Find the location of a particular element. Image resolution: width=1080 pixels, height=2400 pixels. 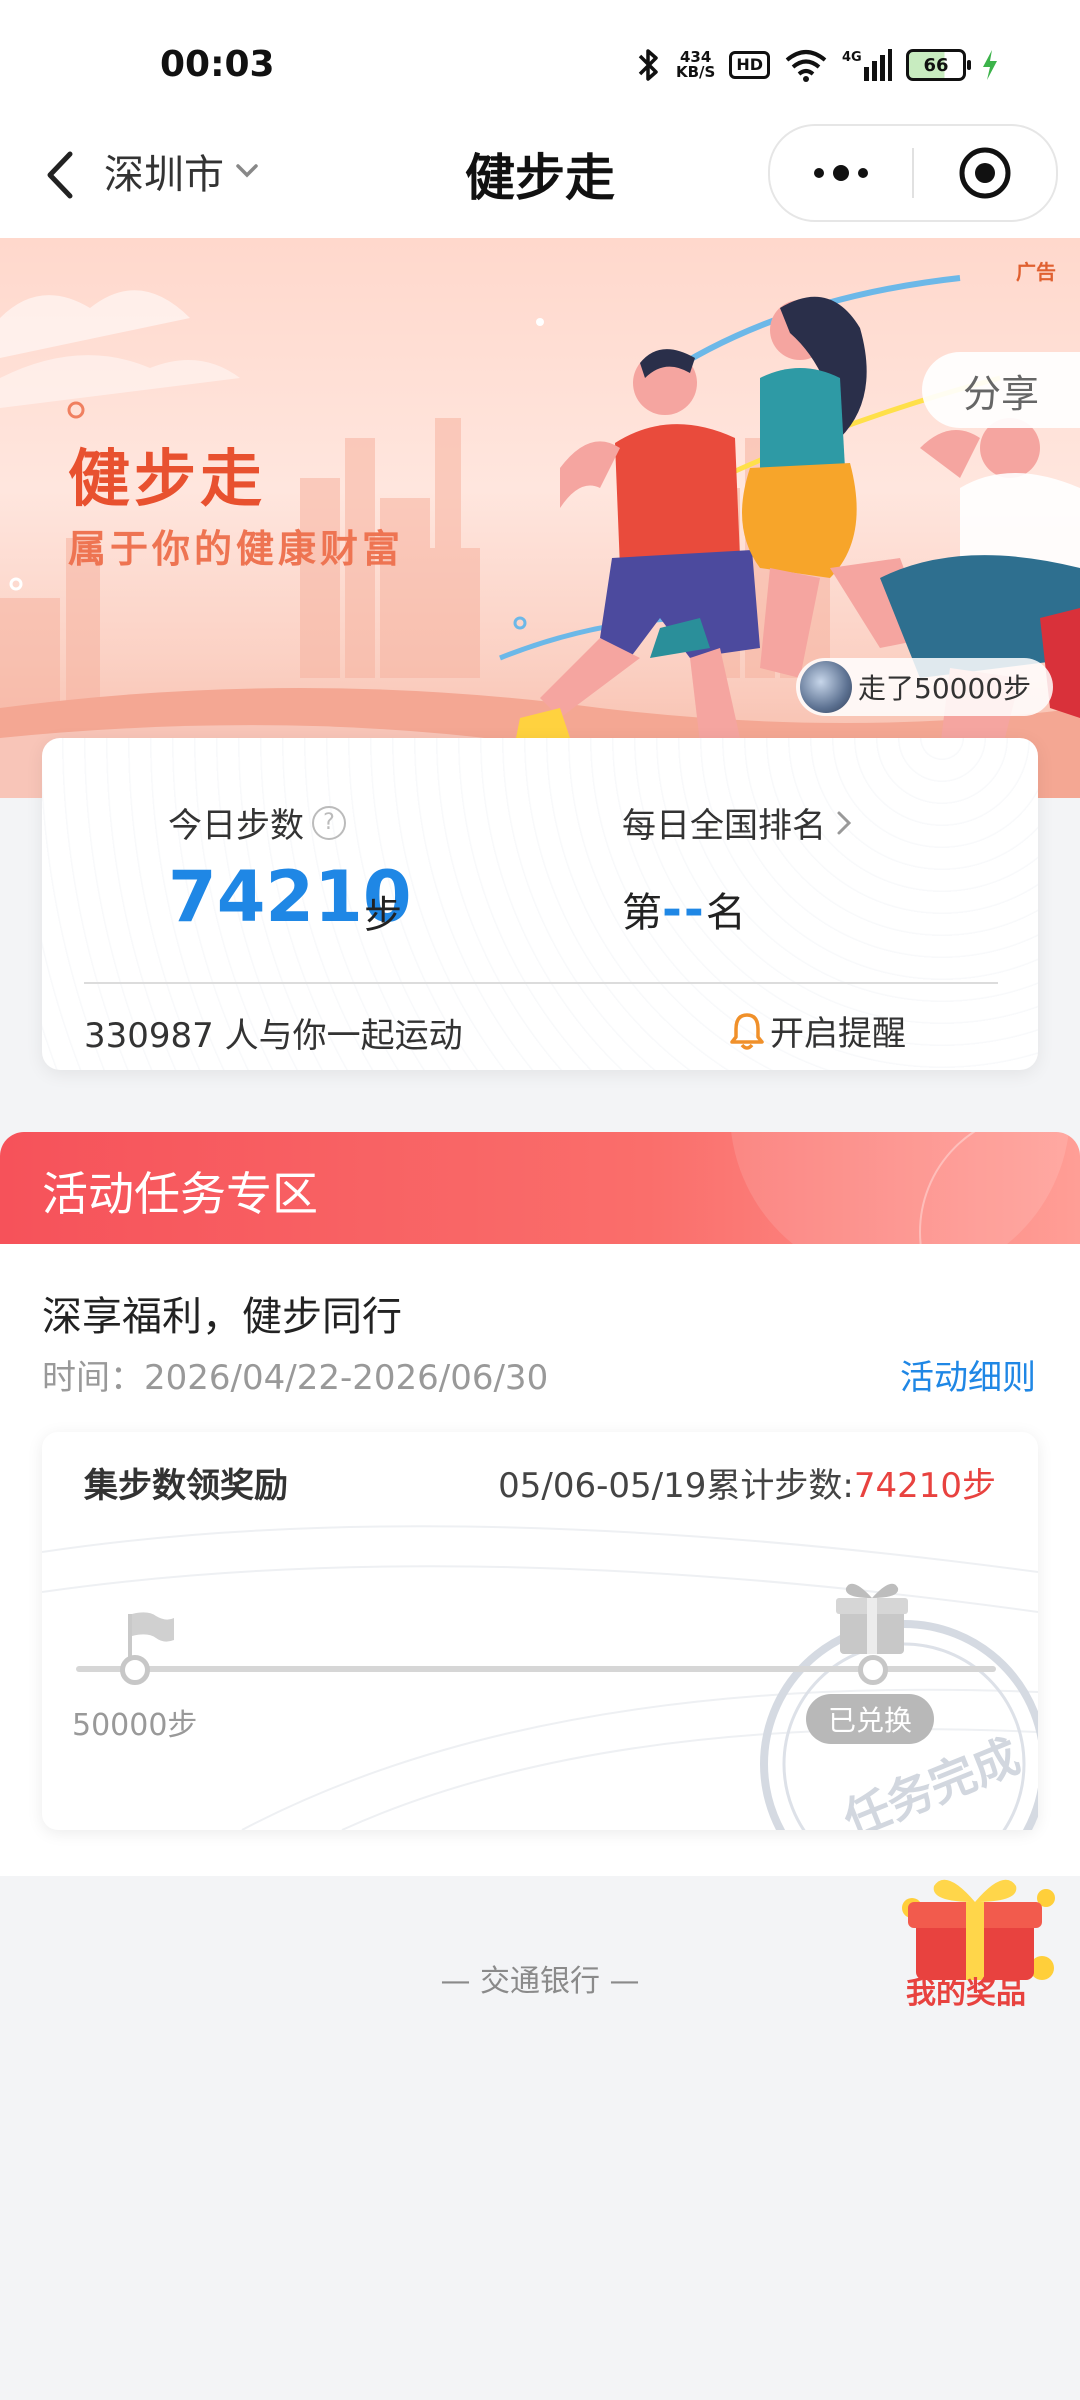

bluetooth-icon is located at coordinates (648, 65).